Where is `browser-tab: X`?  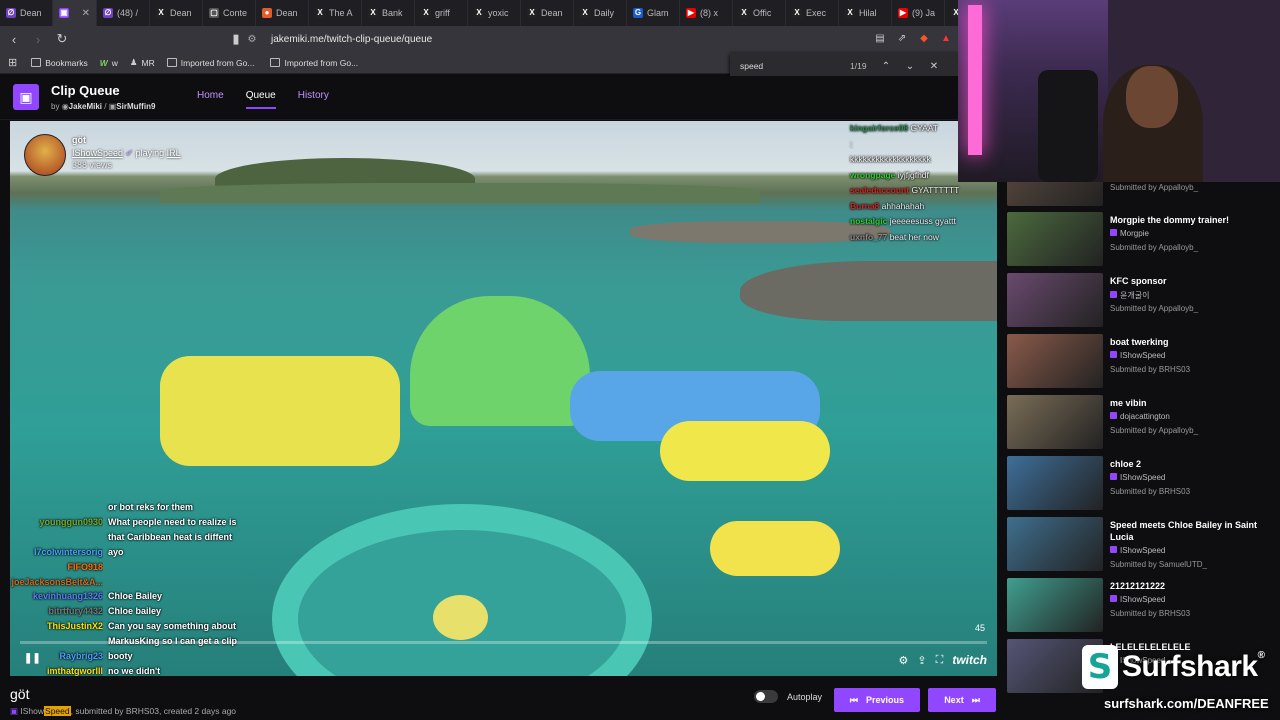
browser-tab: X is located at coordinates (951, 13).